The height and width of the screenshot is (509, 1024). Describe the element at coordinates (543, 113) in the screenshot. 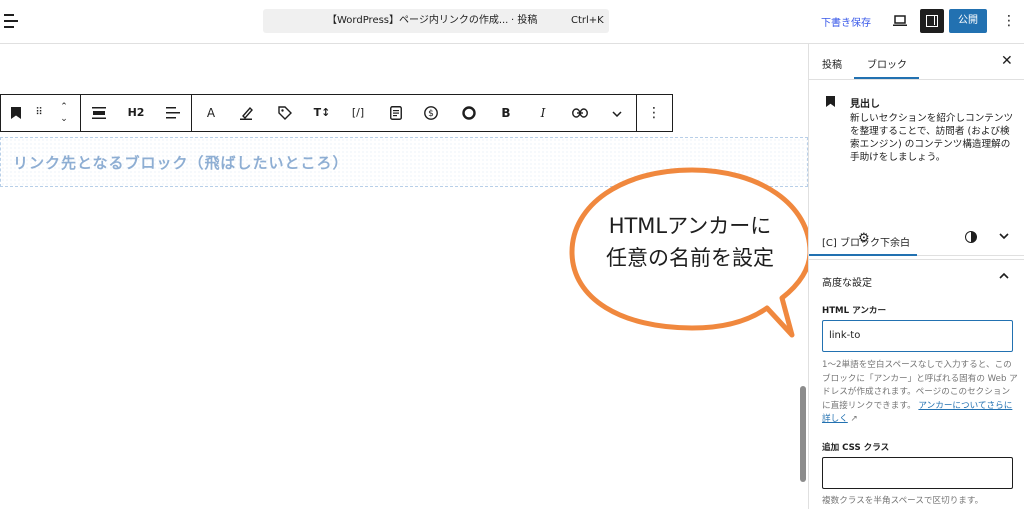

I see `italic-button: I` at that location.